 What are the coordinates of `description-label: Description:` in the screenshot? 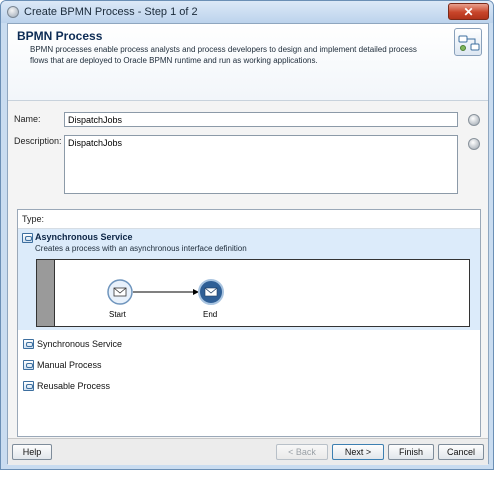 It's located at (38, 141).